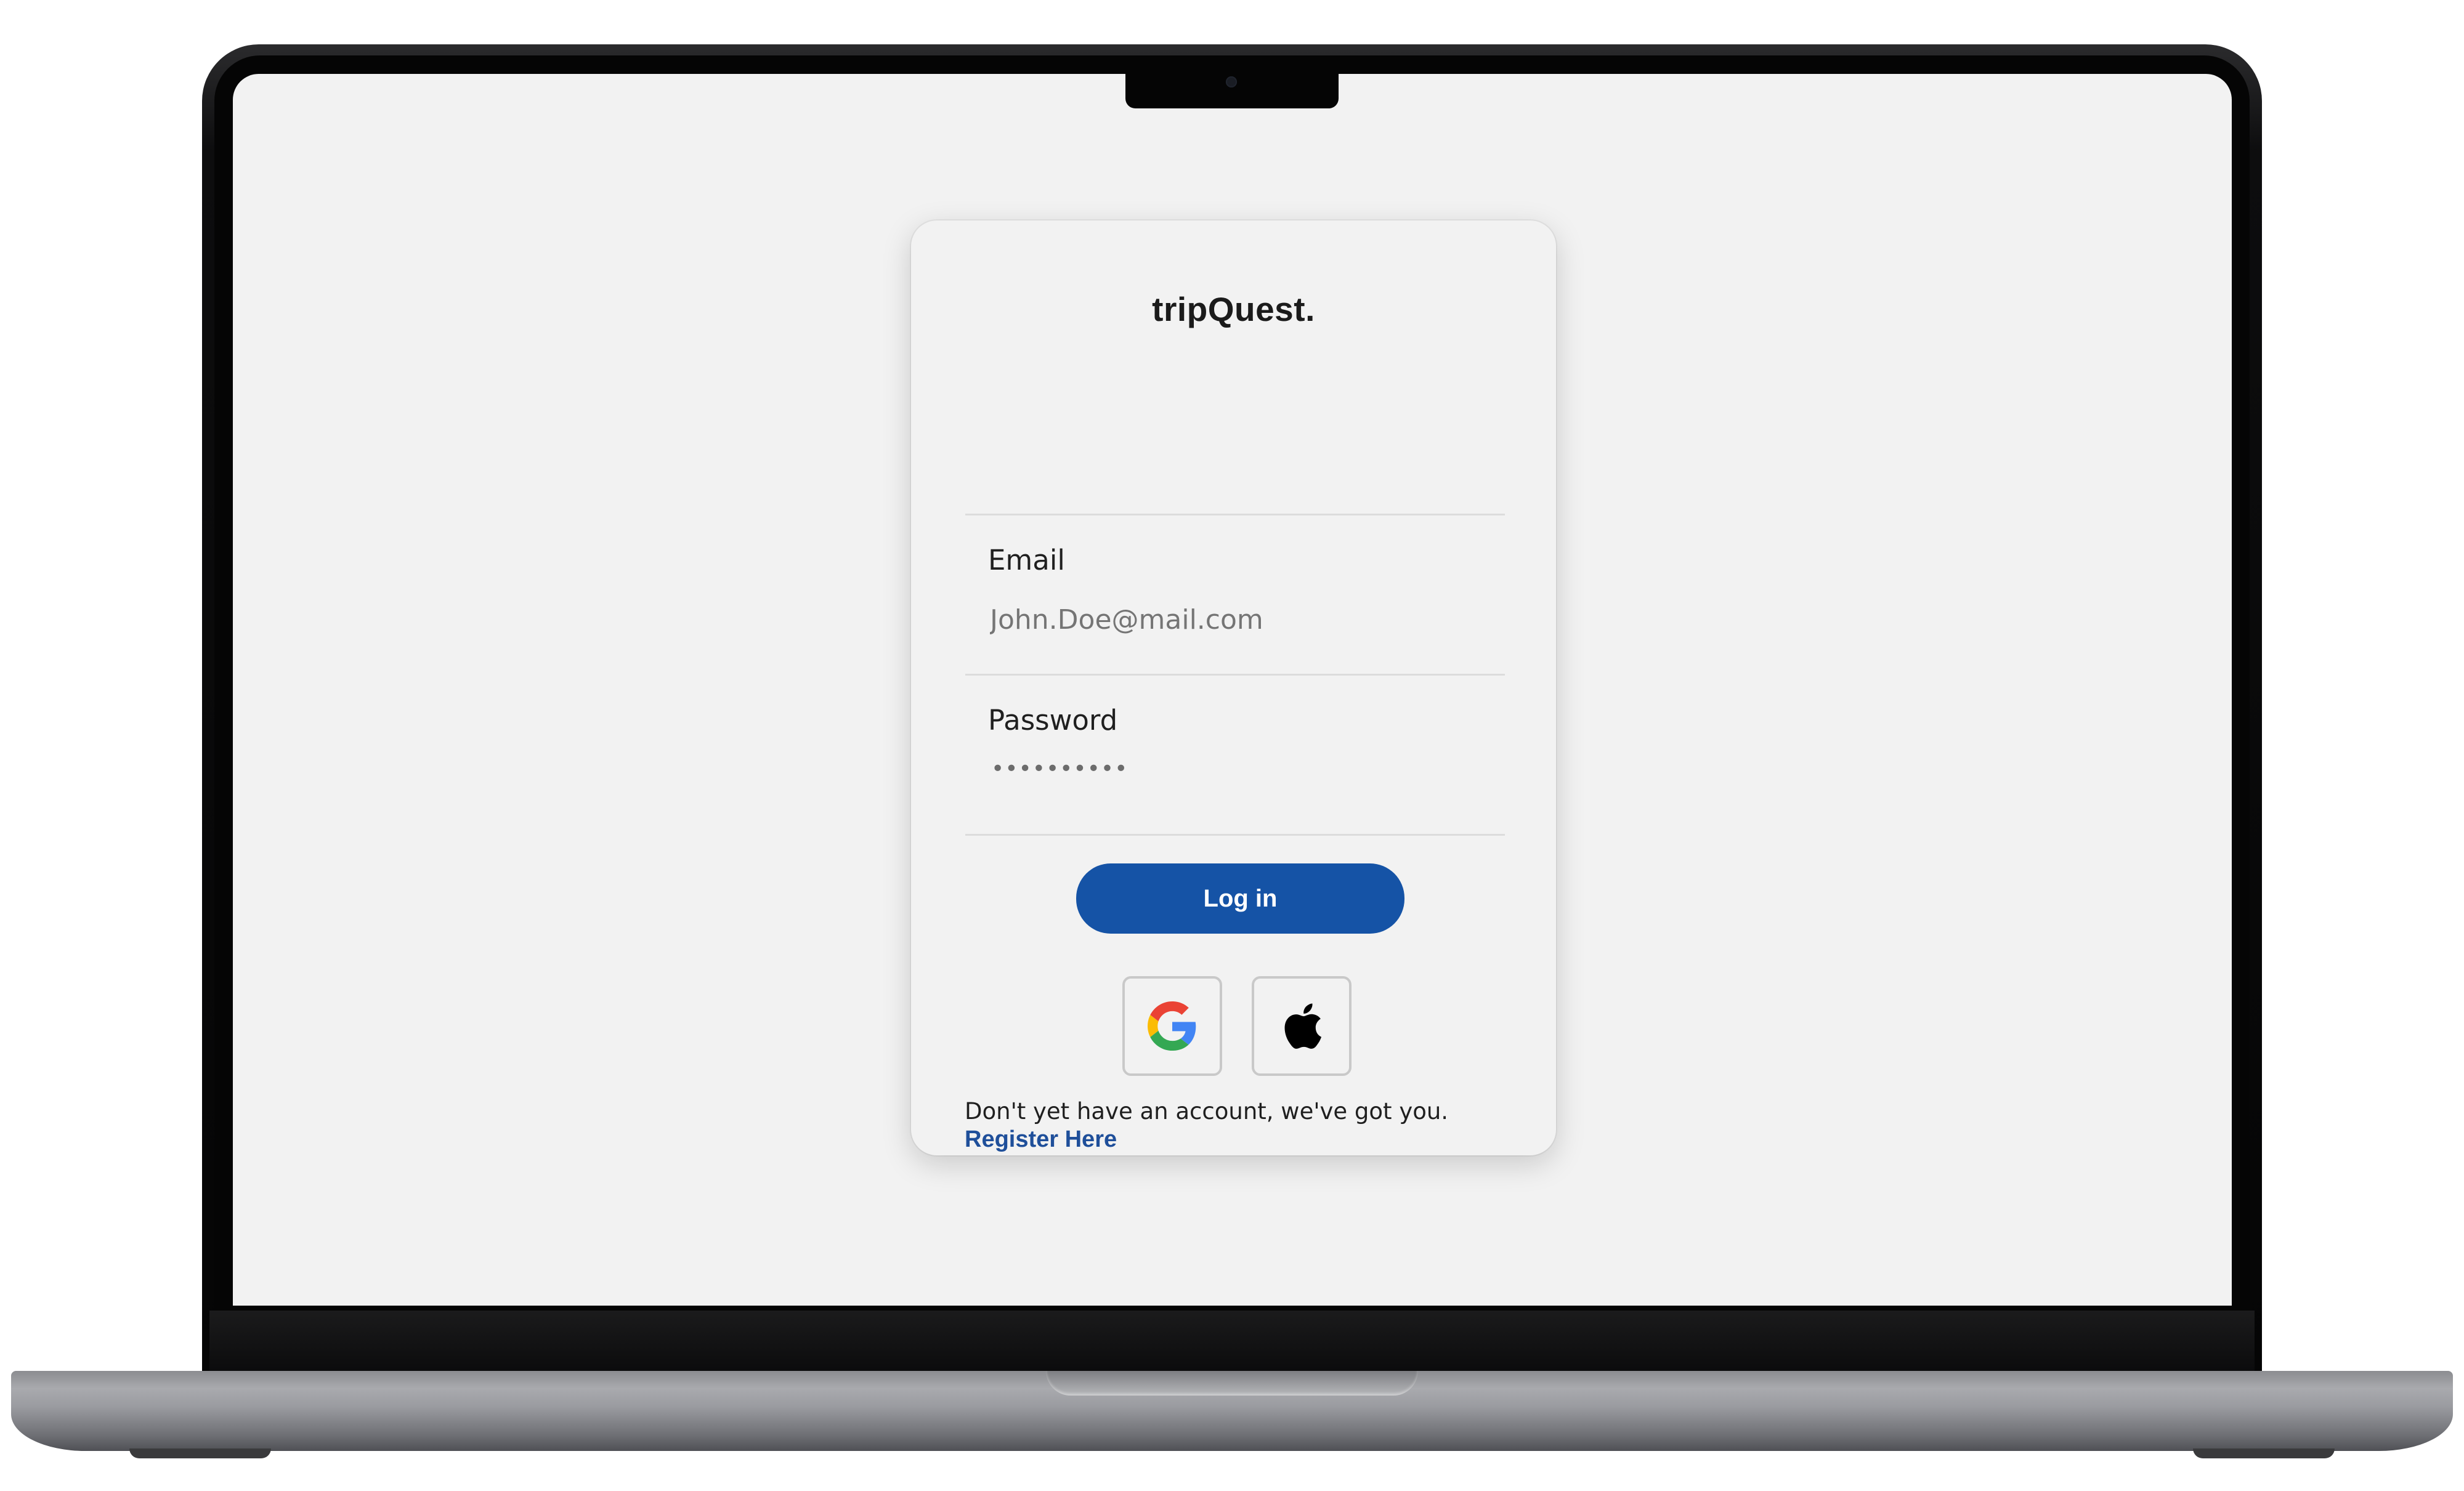  What do you see at coordinates (1236, 619) in the screenshot?
I see `email-input` at bounding box center [1236, 619].